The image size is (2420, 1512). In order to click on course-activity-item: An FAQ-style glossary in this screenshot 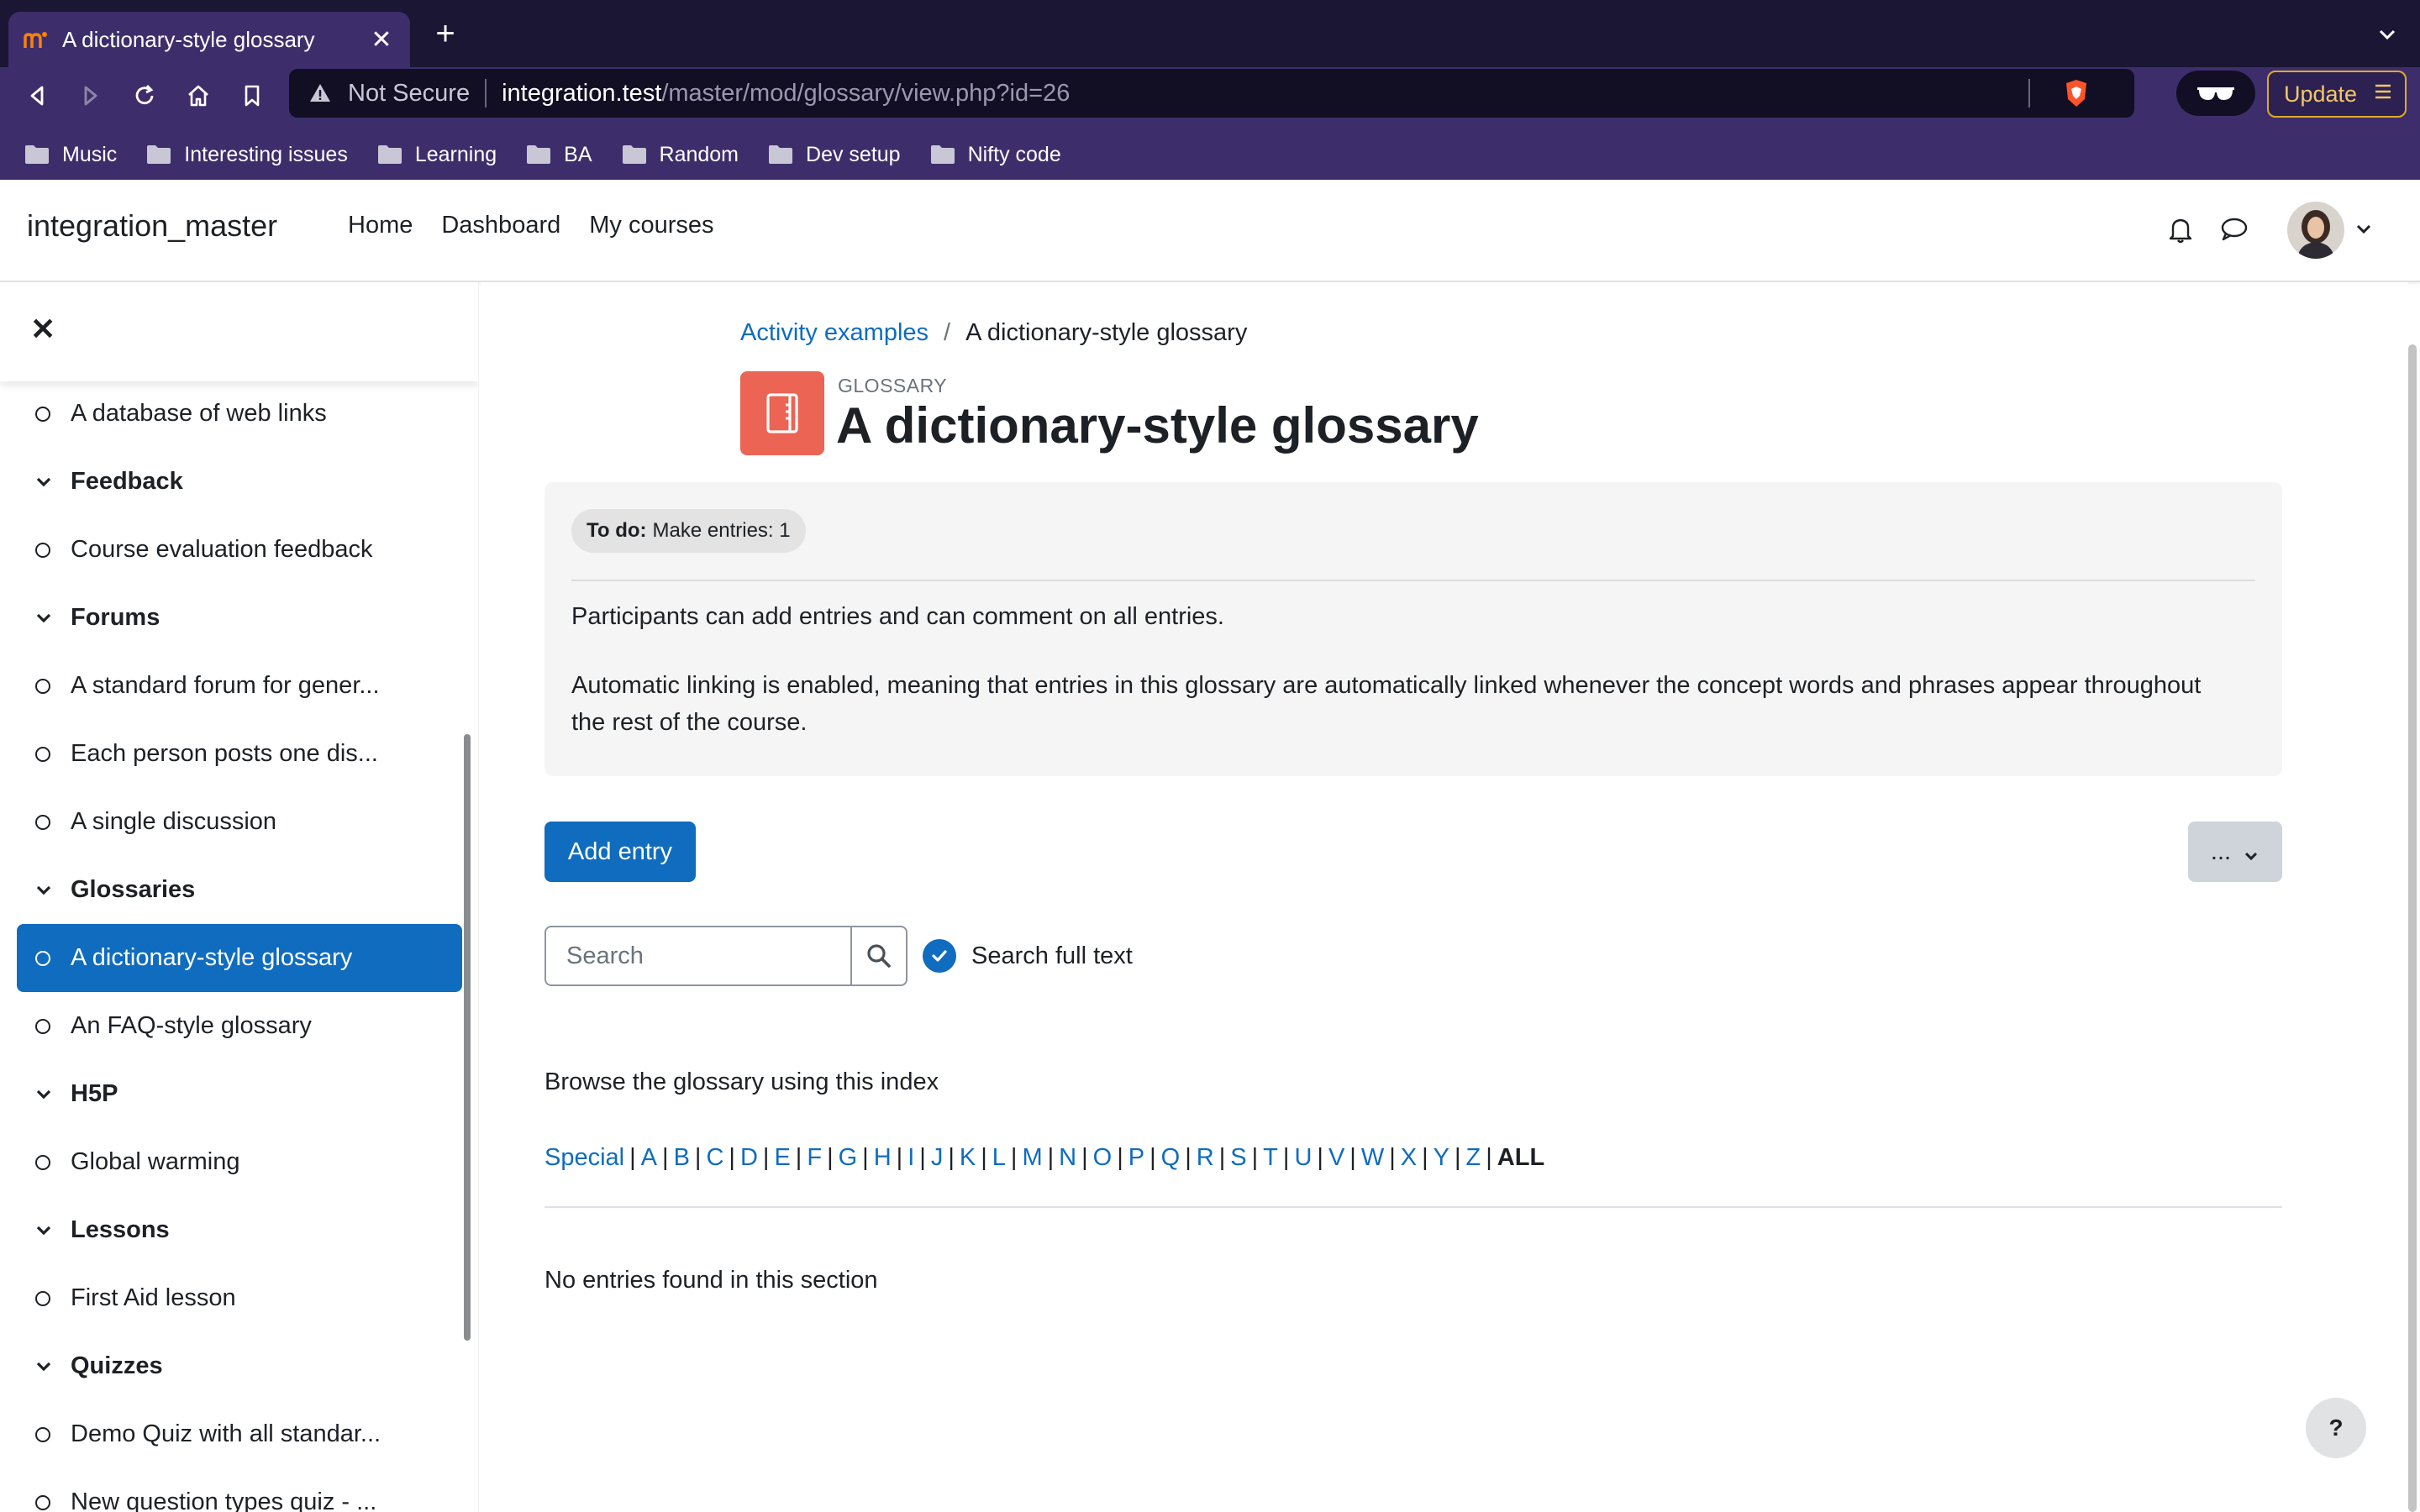, I will do `click(239, 1026)`.